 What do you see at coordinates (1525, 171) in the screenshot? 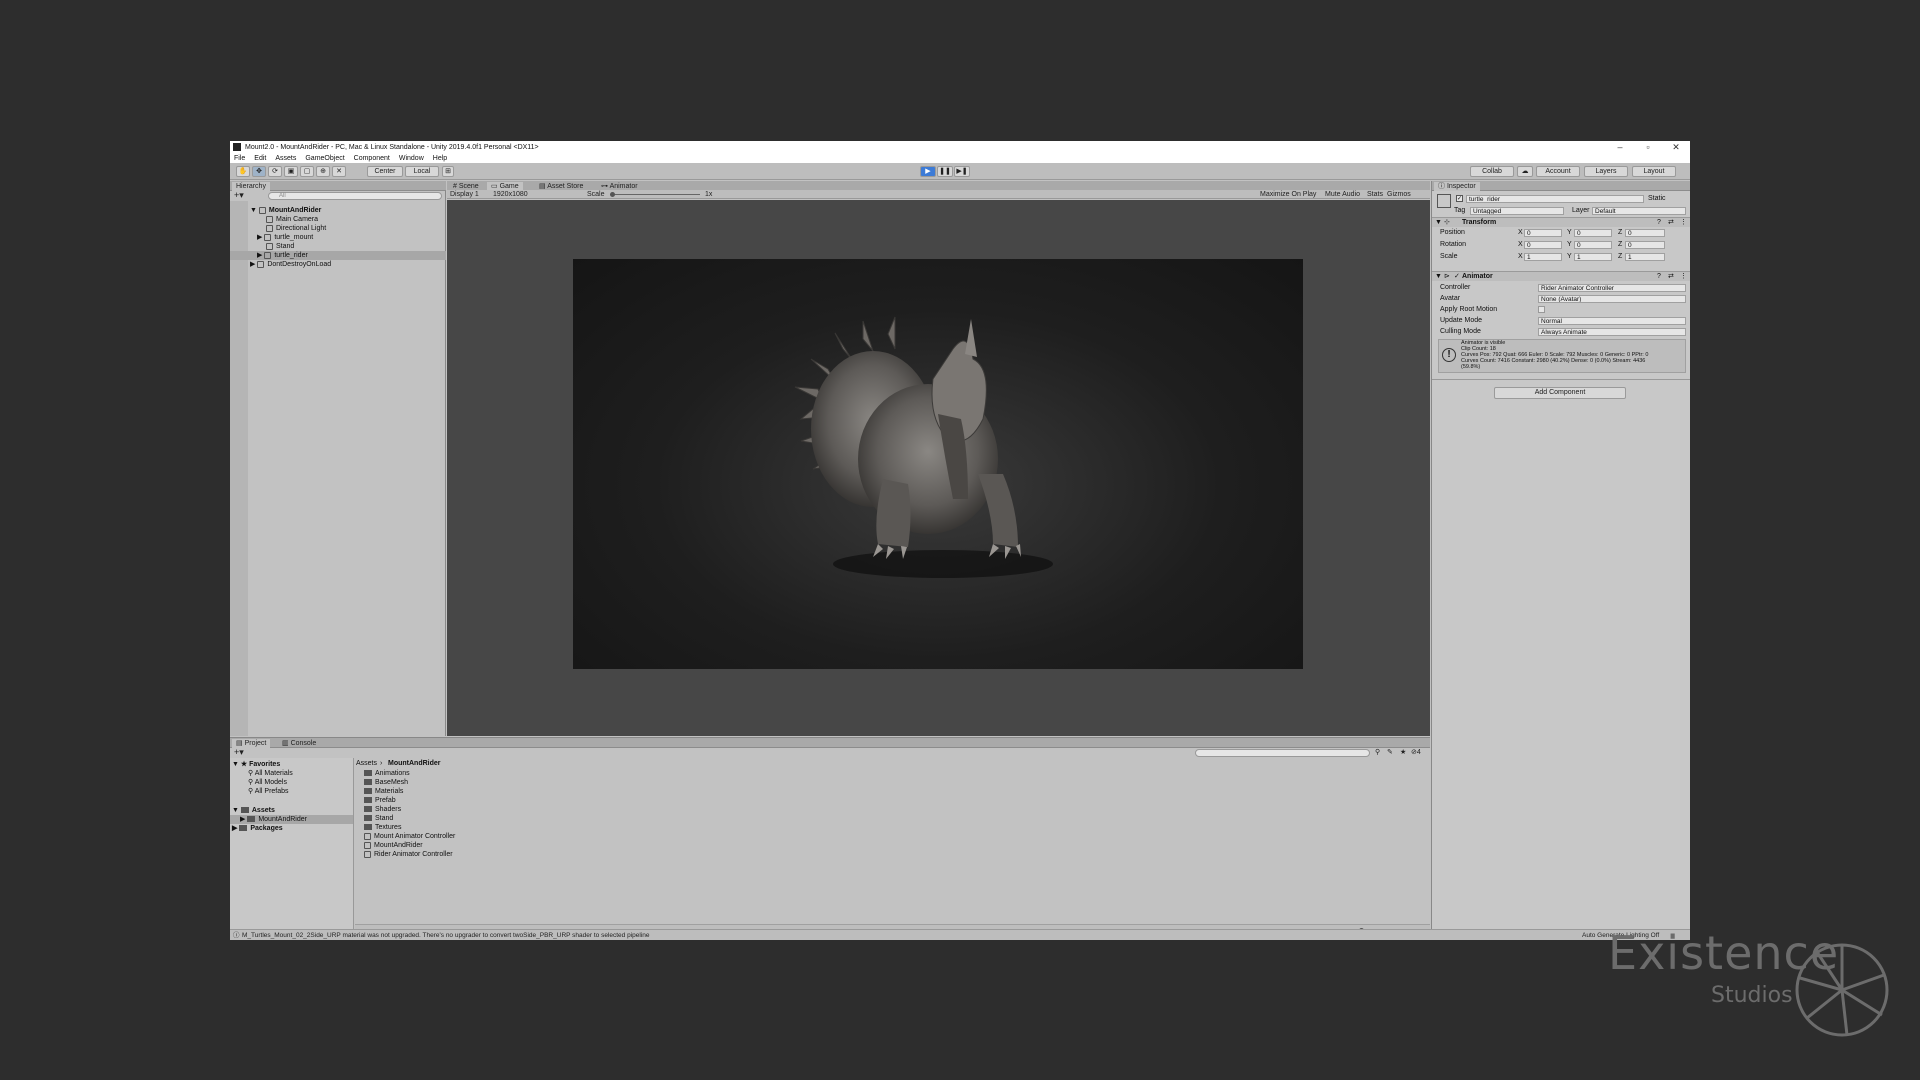
I see `cloud-icon: ☁` at bounding box center [1525, 171].